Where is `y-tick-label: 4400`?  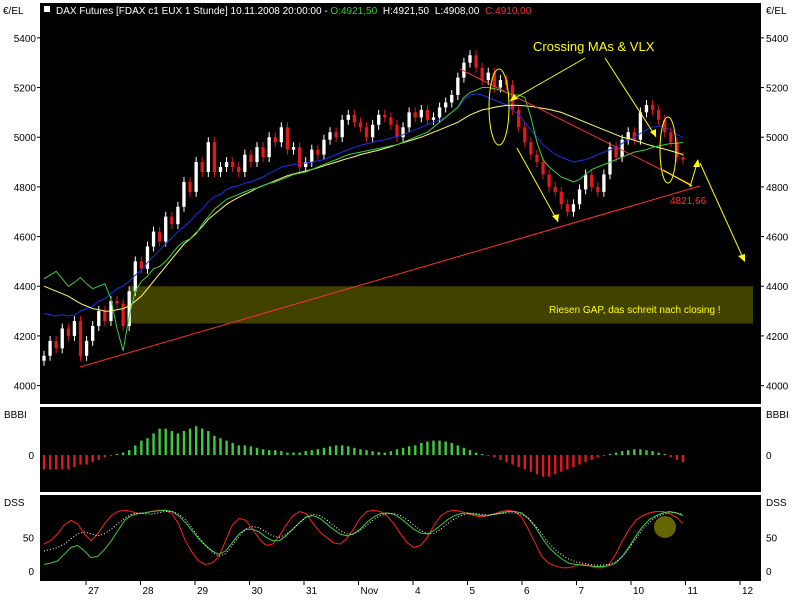 y-tick-label: 4400 is located at coordinates (777, 287).